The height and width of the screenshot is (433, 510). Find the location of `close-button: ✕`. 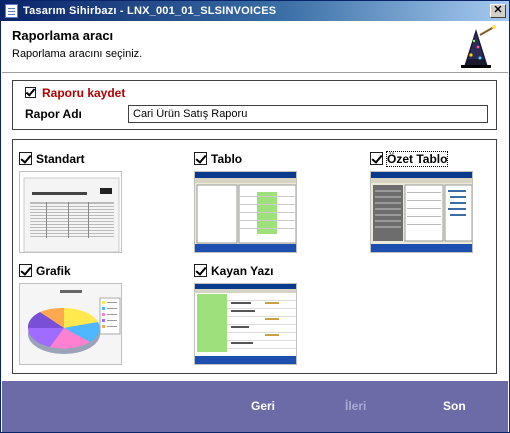

close-button: ✕ is located at coordinates (498, 11).